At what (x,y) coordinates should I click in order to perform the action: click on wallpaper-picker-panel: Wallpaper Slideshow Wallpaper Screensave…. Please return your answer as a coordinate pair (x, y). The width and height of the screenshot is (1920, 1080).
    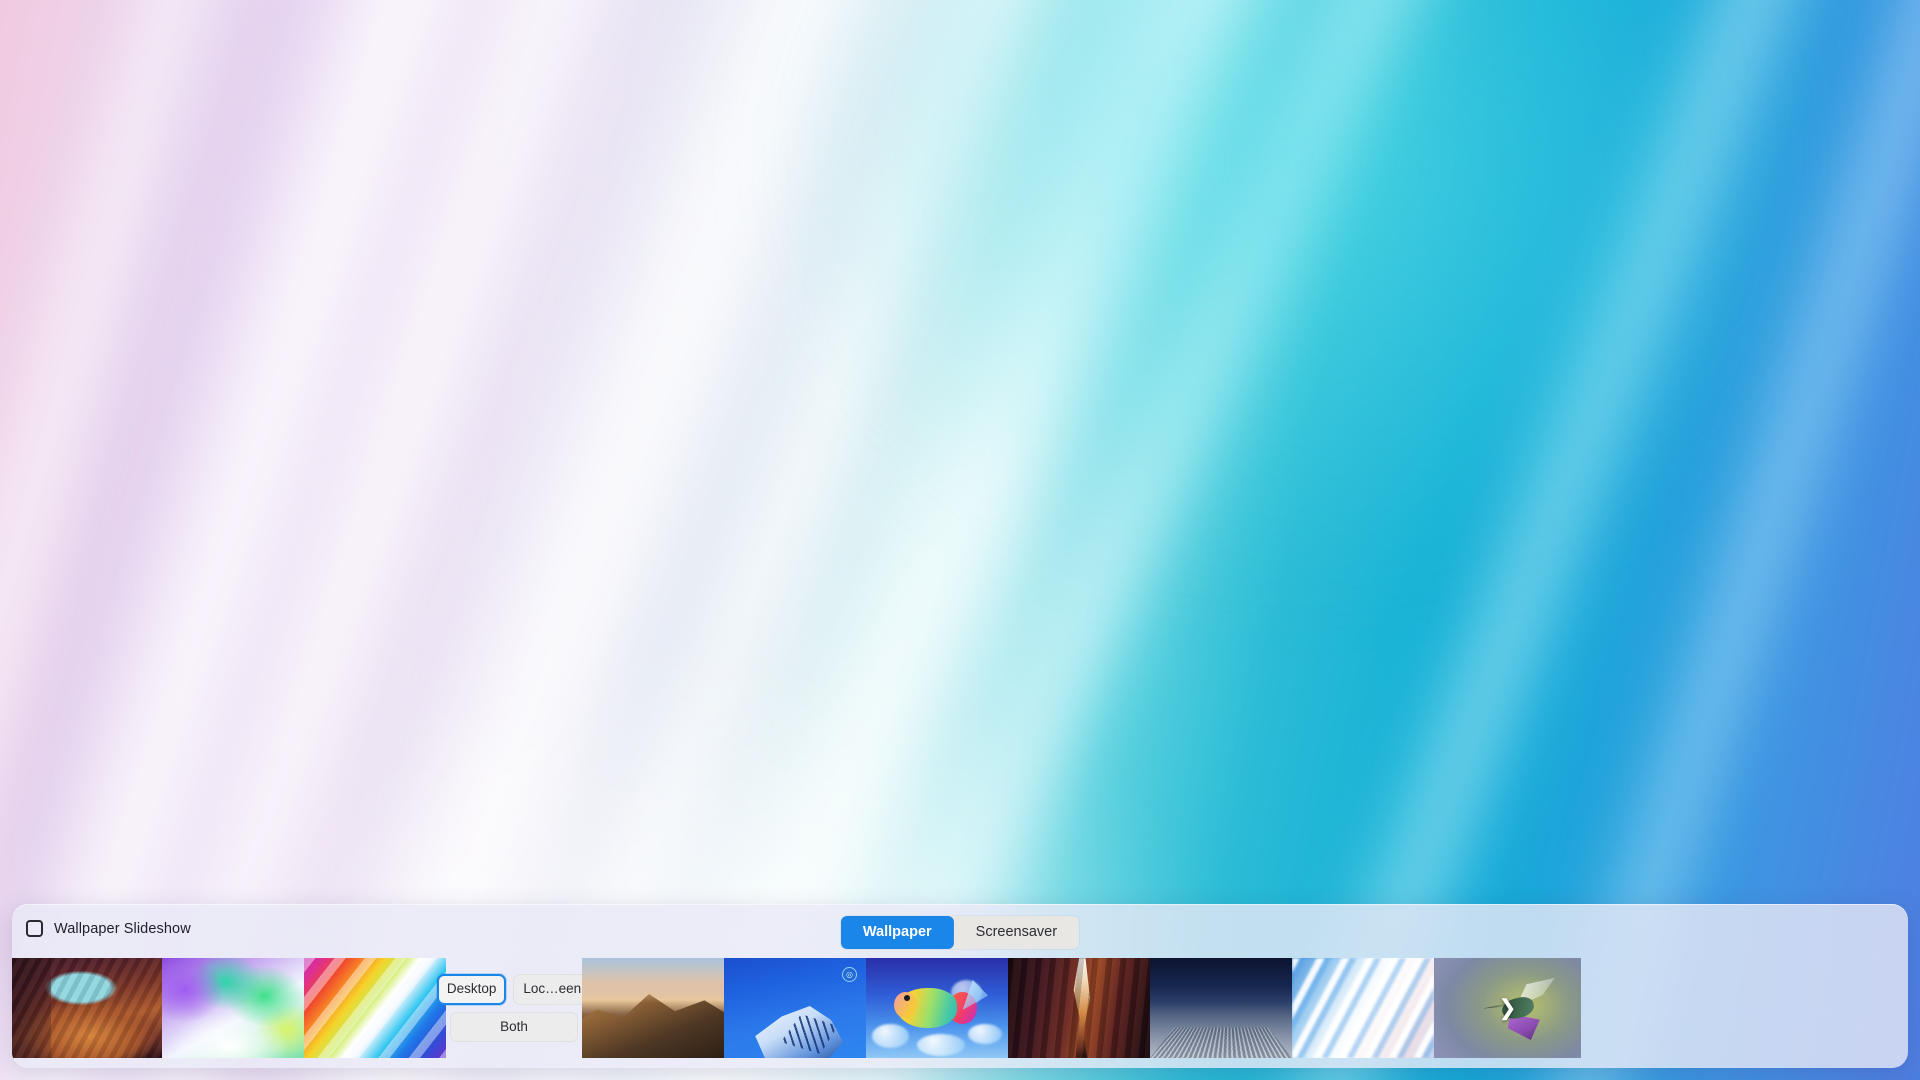
    Looking at the image, I should click on (960, 986).